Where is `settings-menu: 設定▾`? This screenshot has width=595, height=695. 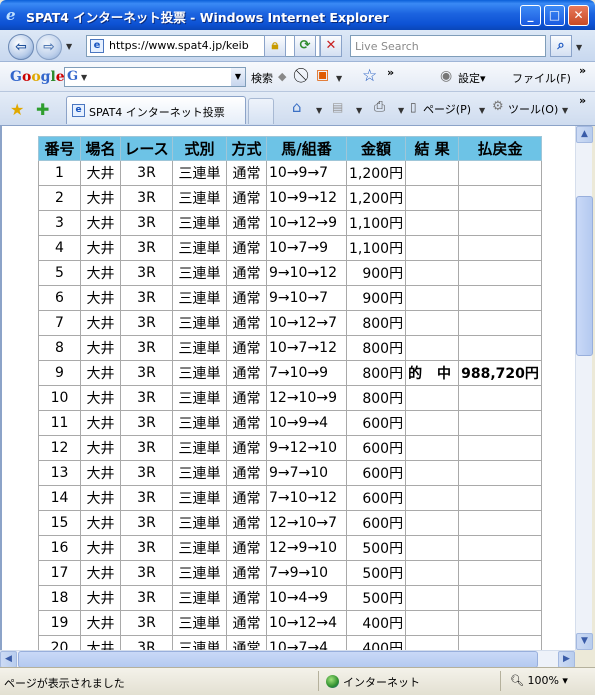 settings-menu: 設定▾ is located at coordinates (472, 78).